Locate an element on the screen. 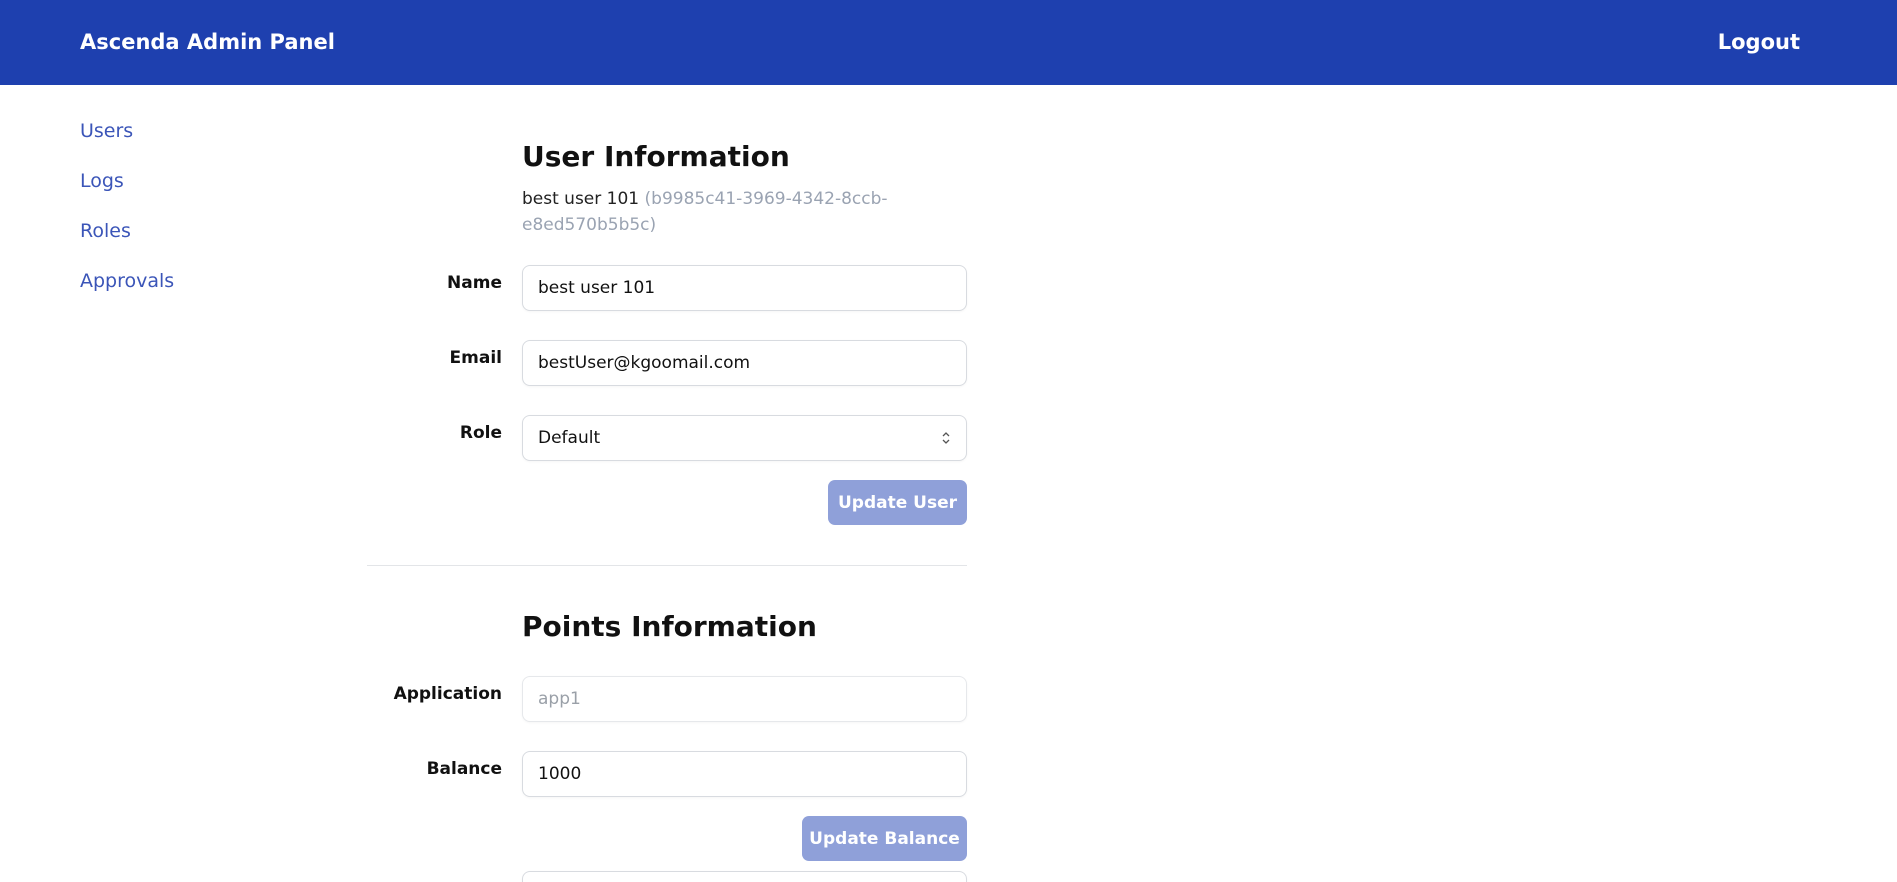 The image size is (1897, 882). sidebar: Users Logs Roles Approvals is located at coordinates (127, 218).